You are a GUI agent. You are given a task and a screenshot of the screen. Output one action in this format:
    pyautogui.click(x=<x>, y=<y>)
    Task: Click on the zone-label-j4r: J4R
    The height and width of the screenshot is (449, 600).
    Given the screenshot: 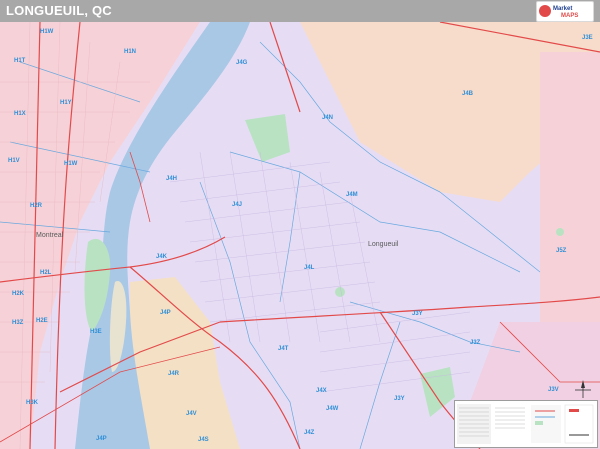 What is the action you would take?
    pyautogui.click(x=174, y=374)
    